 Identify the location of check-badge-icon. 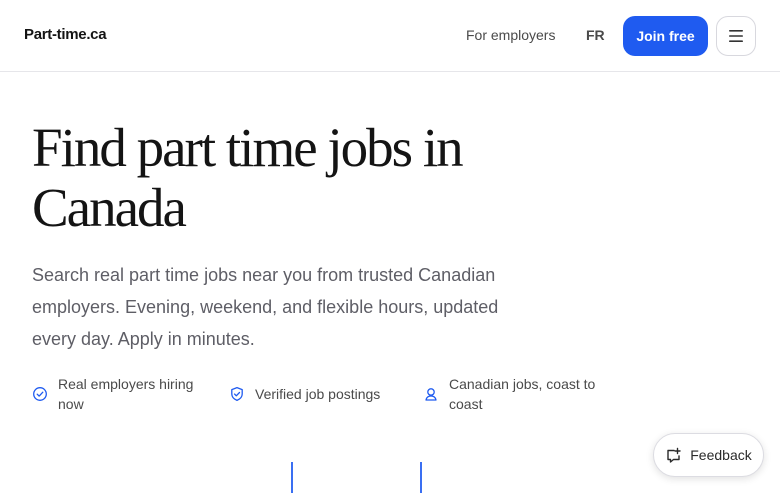
(40, 394).